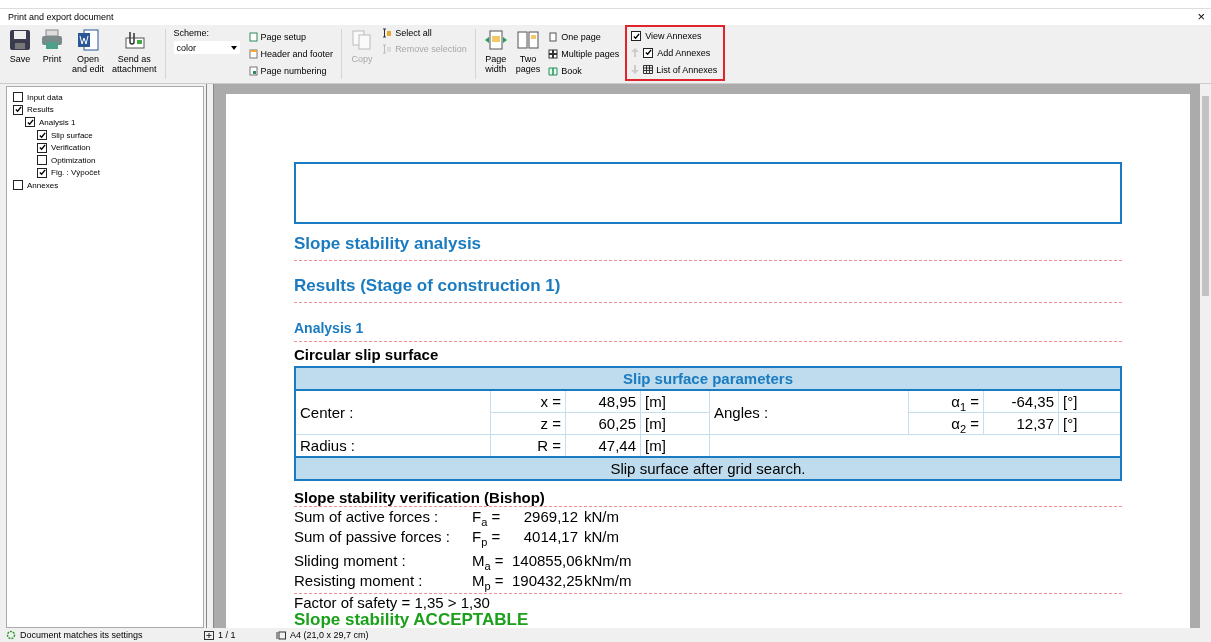  I want to click on toolbar-button: Book, so click(584, 71).